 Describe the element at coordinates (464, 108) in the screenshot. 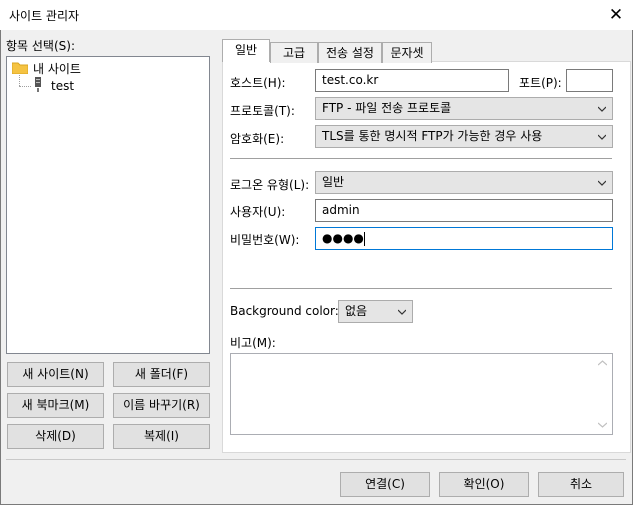

I see `protocol-select: FTP - 파일 전송 프로토콜` at that location.